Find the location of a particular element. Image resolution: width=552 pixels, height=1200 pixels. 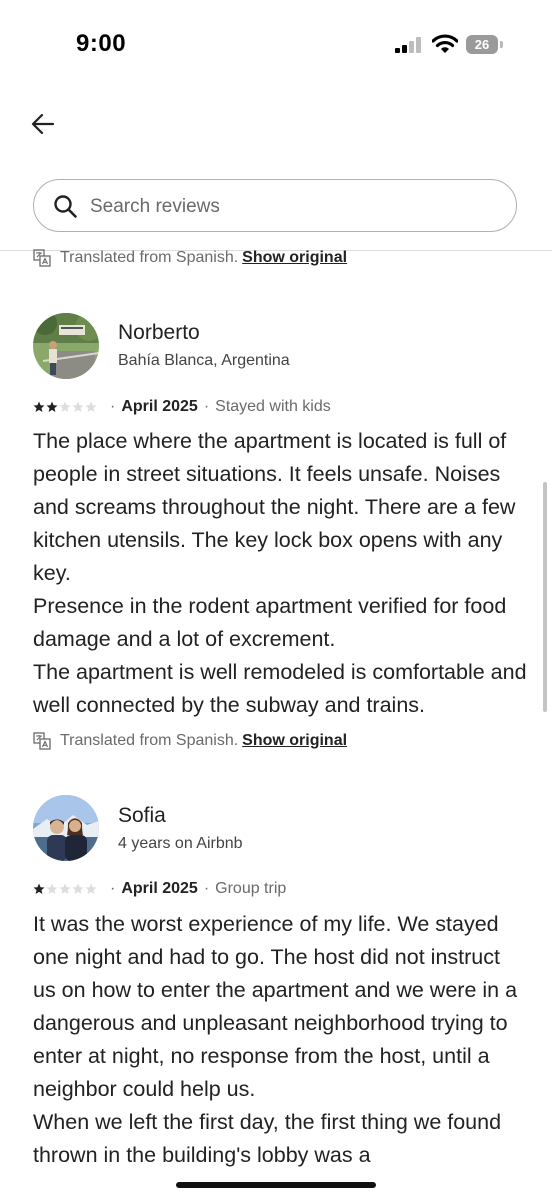

wifi-icon is located at coordinates (445, 43).